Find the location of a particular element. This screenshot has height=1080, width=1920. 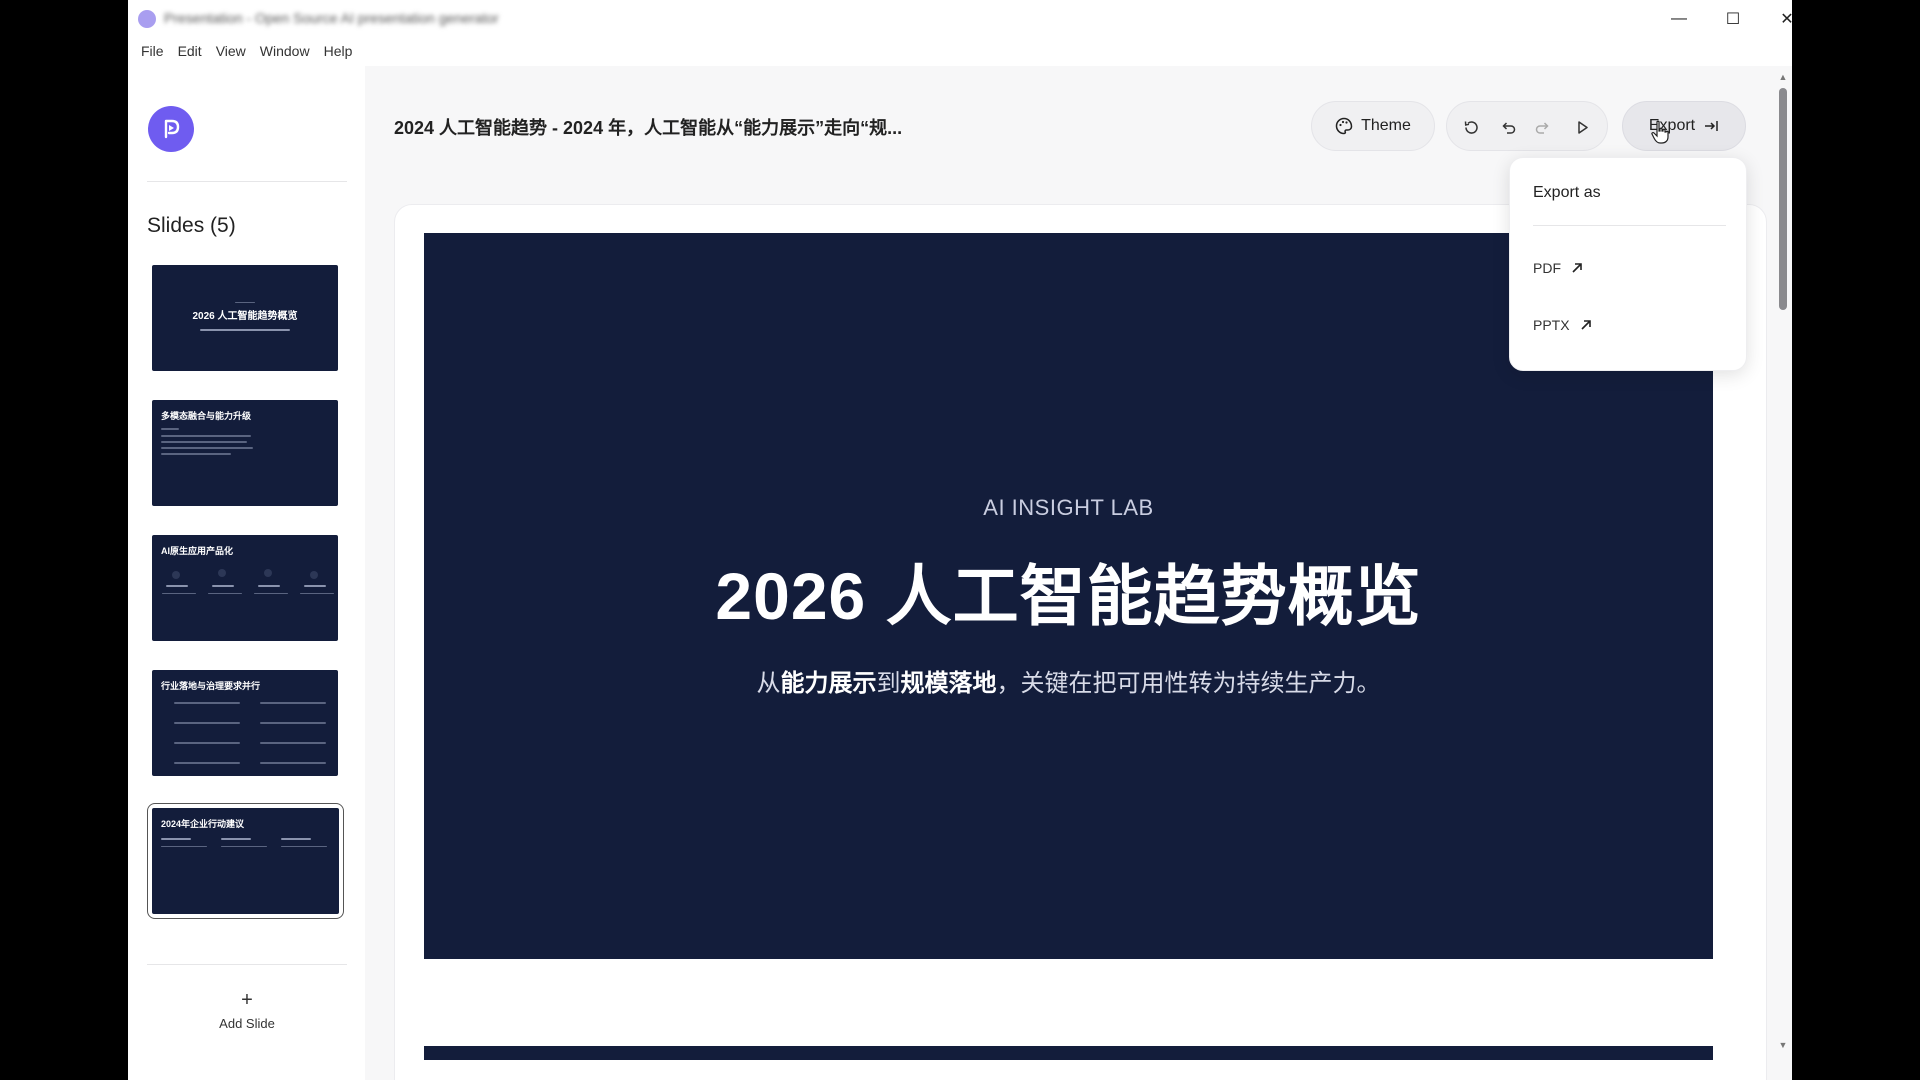

maximize-button: ☐ is located at coordinates (1733, 19).